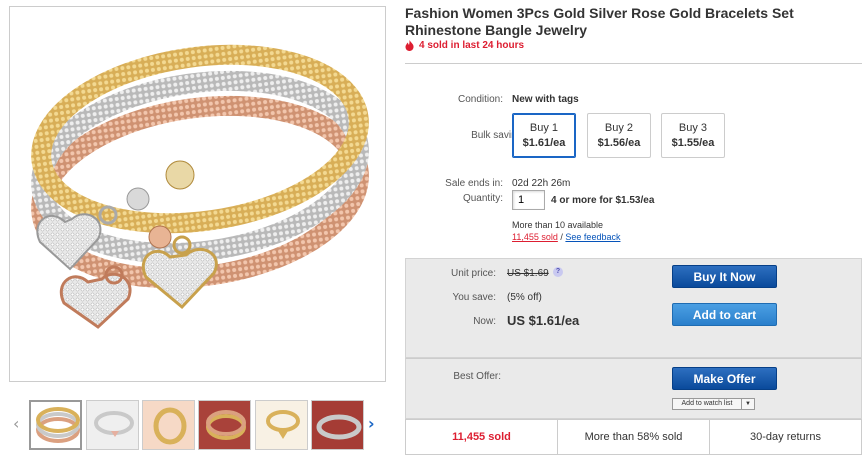 The height and width of the screenshot is (464, 868). I want to click on buy-it-now-button: Buy It Now, so click(724, 276).